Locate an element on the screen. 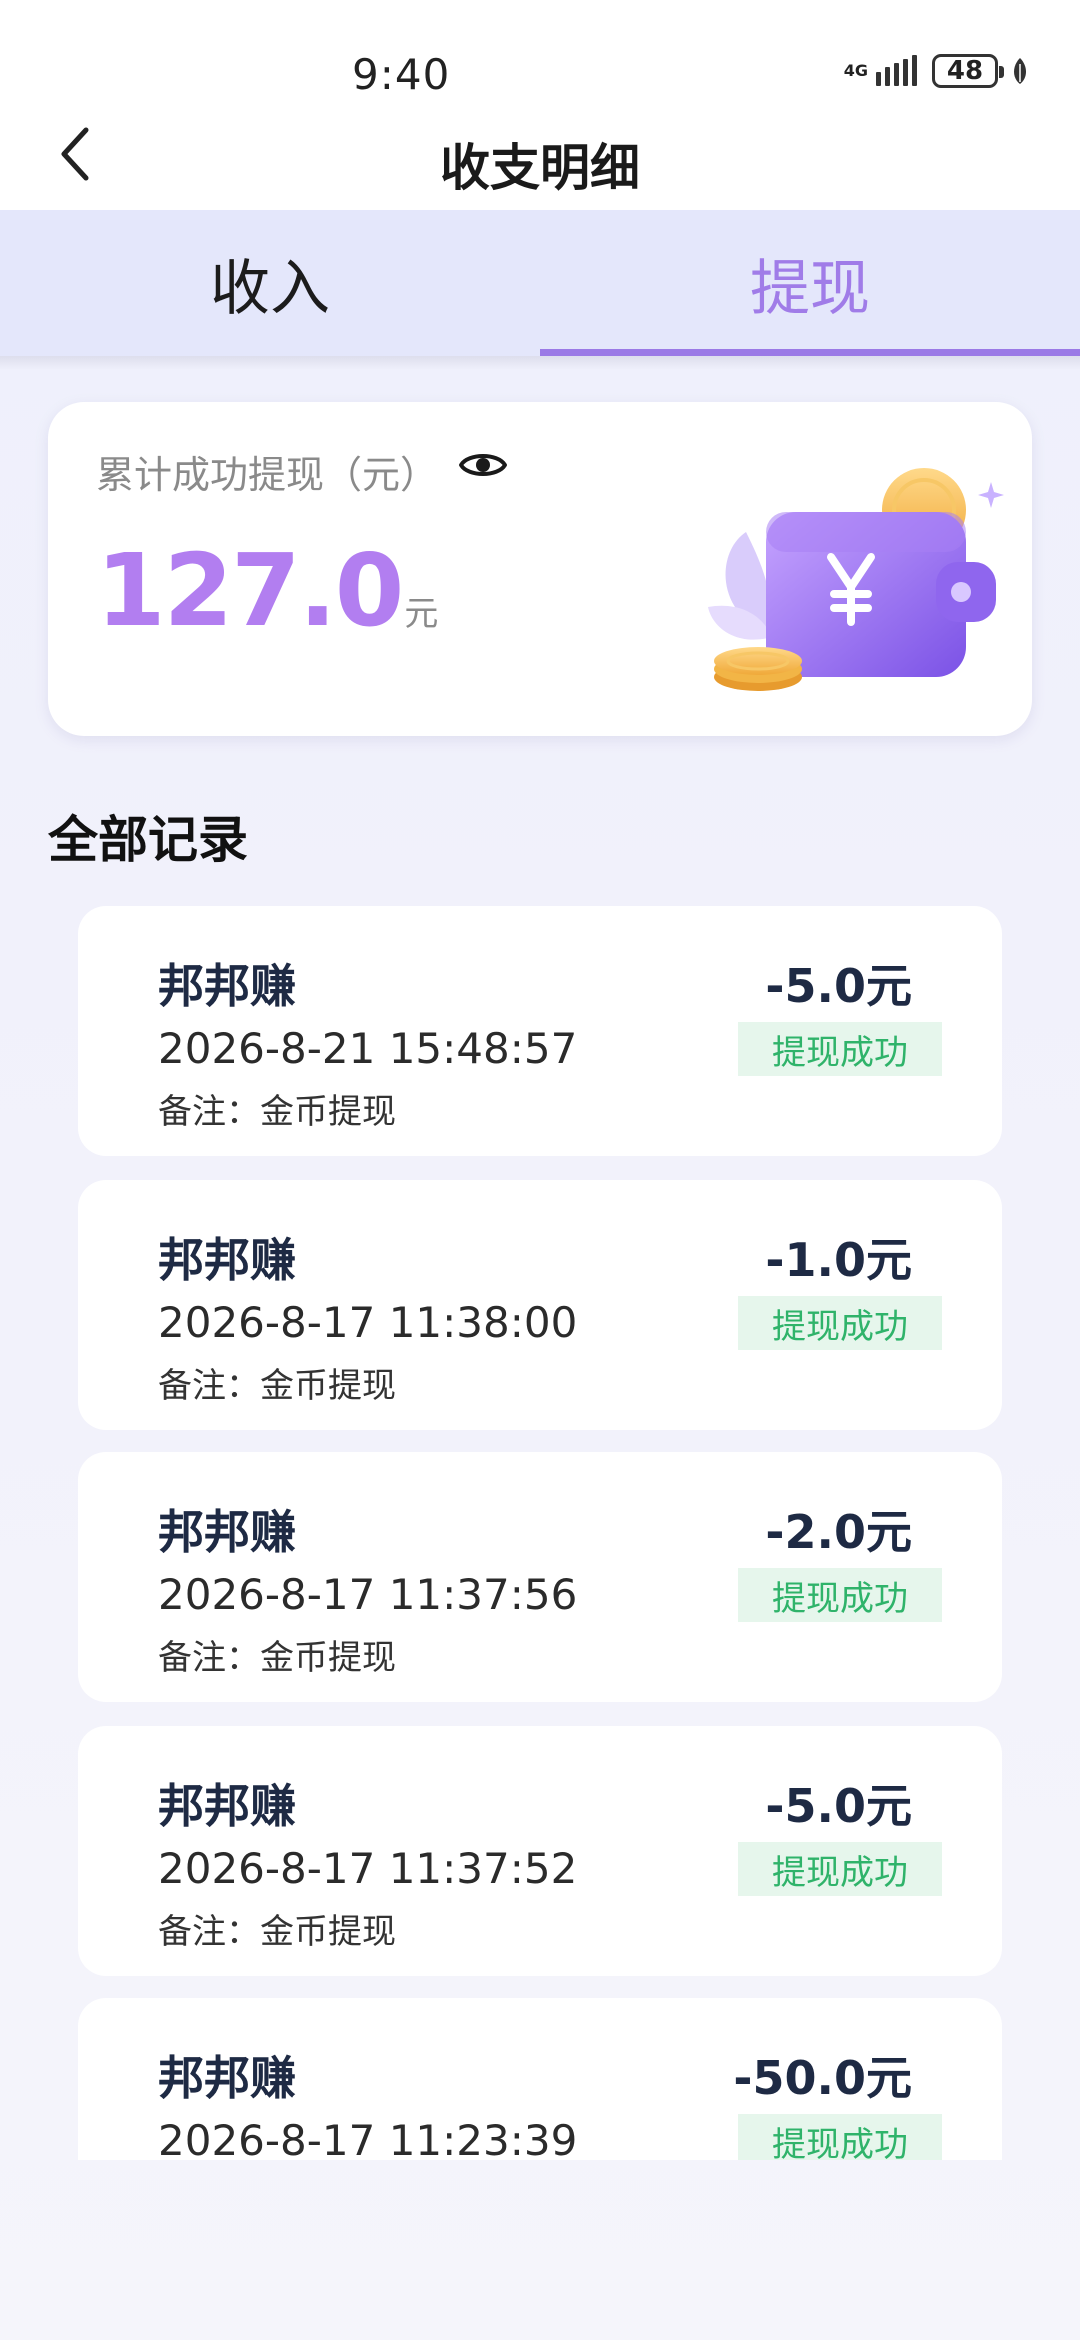 This screenshot has height=2340, width=1080. section-title-all-records: 全部记录 is located at coordinates (148, 840).